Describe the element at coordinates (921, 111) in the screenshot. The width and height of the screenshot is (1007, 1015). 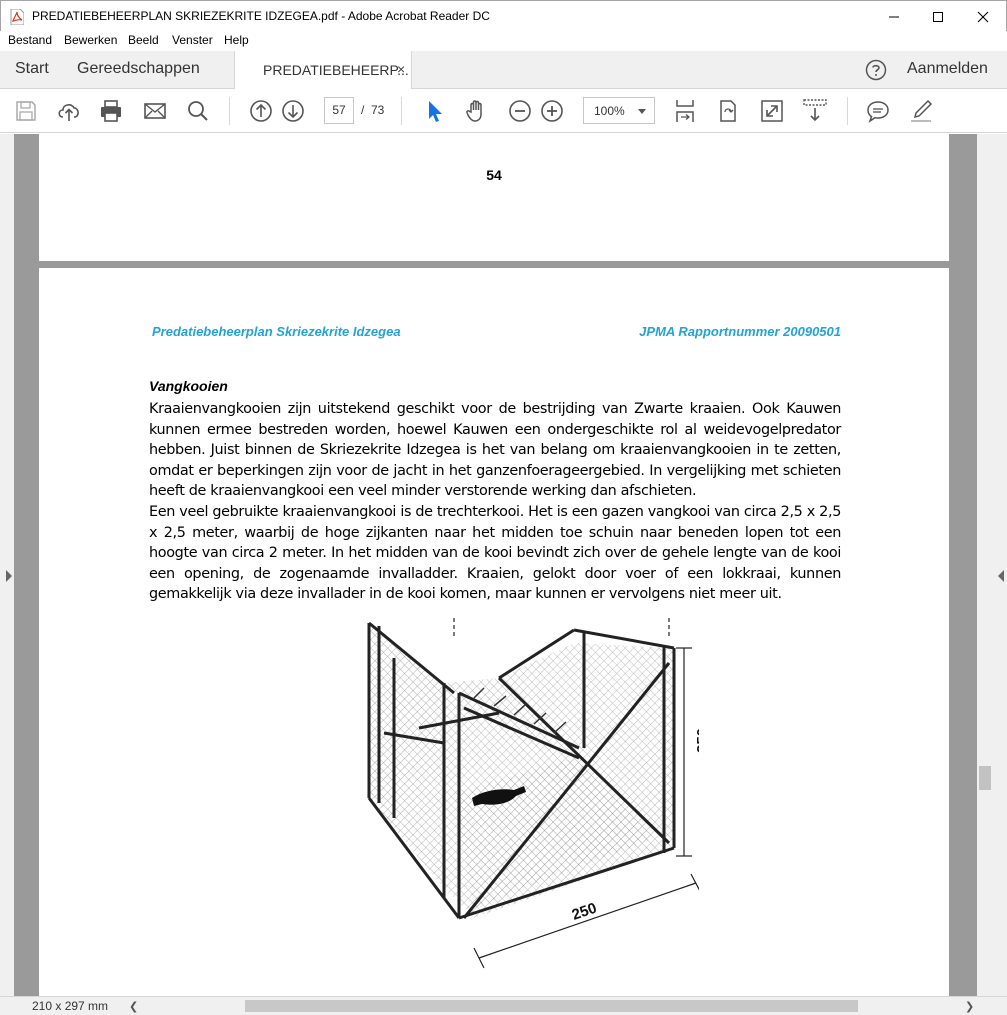
I see `highlight-pen-icon` at that location.